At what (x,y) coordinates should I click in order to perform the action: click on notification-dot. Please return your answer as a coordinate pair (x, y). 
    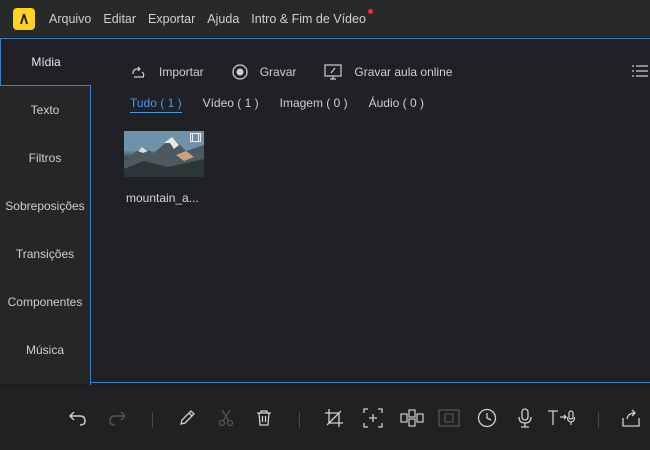
    Looking at the image, I should click on (370, 11).